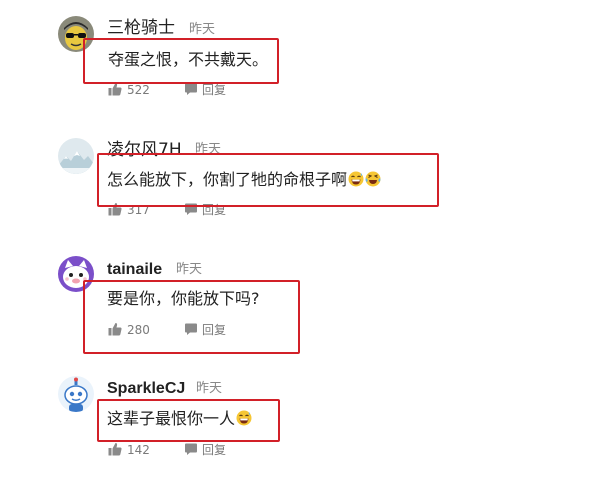  Describe the element at coordinates (141, 28) in the screenshot. I see `username: 三枪骑士` at that location.